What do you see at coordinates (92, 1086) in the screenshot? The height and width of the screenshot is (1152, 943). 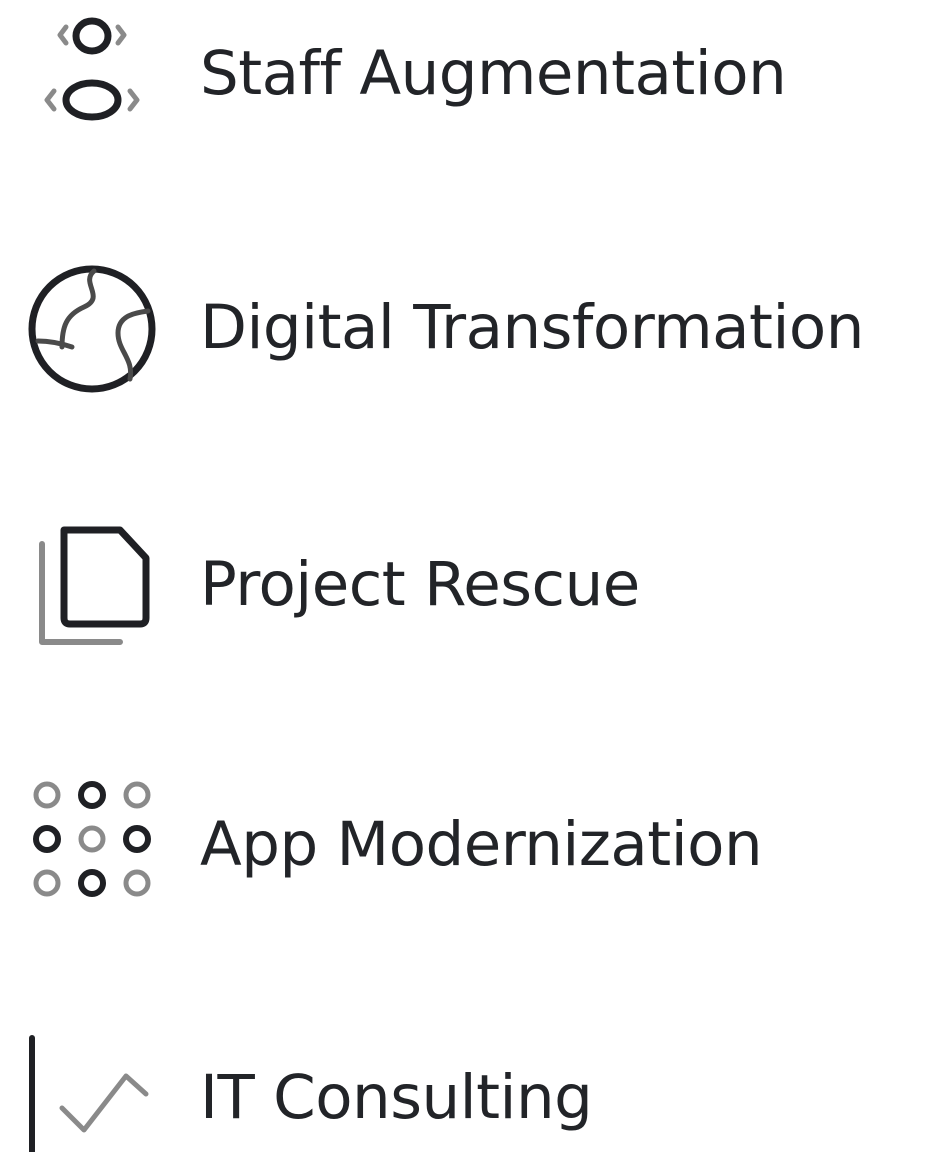 I see `line-chart-icon` at bounding box center [92, 1086].